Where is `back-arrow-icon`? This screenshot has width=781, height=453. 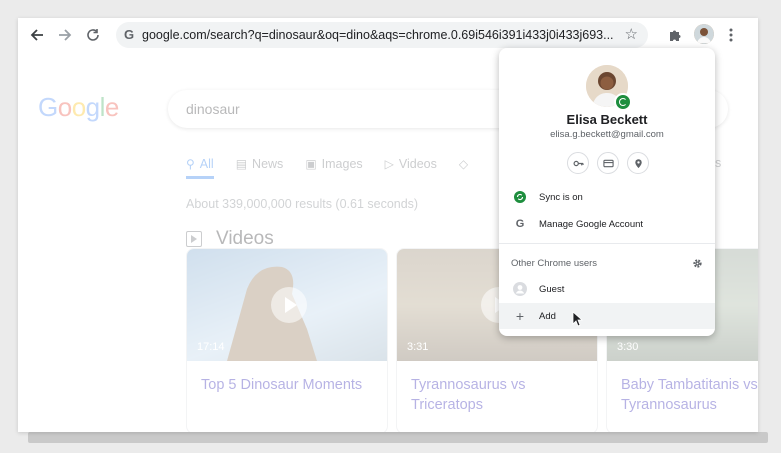 back-arrow-icon is located at coordinates (37, 35).